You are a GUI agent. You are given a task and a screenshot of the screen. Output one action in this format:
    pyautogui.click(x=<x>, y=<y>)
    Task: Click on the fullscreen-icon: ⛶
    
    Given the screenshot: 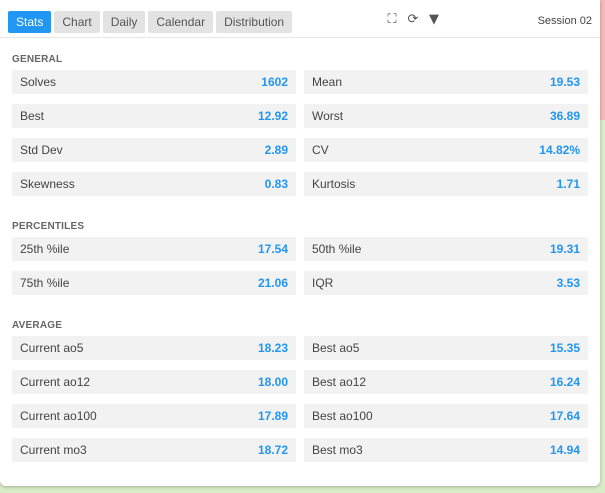 What is the action you would take?
    pyautogui.click(x=392, y=19)
    